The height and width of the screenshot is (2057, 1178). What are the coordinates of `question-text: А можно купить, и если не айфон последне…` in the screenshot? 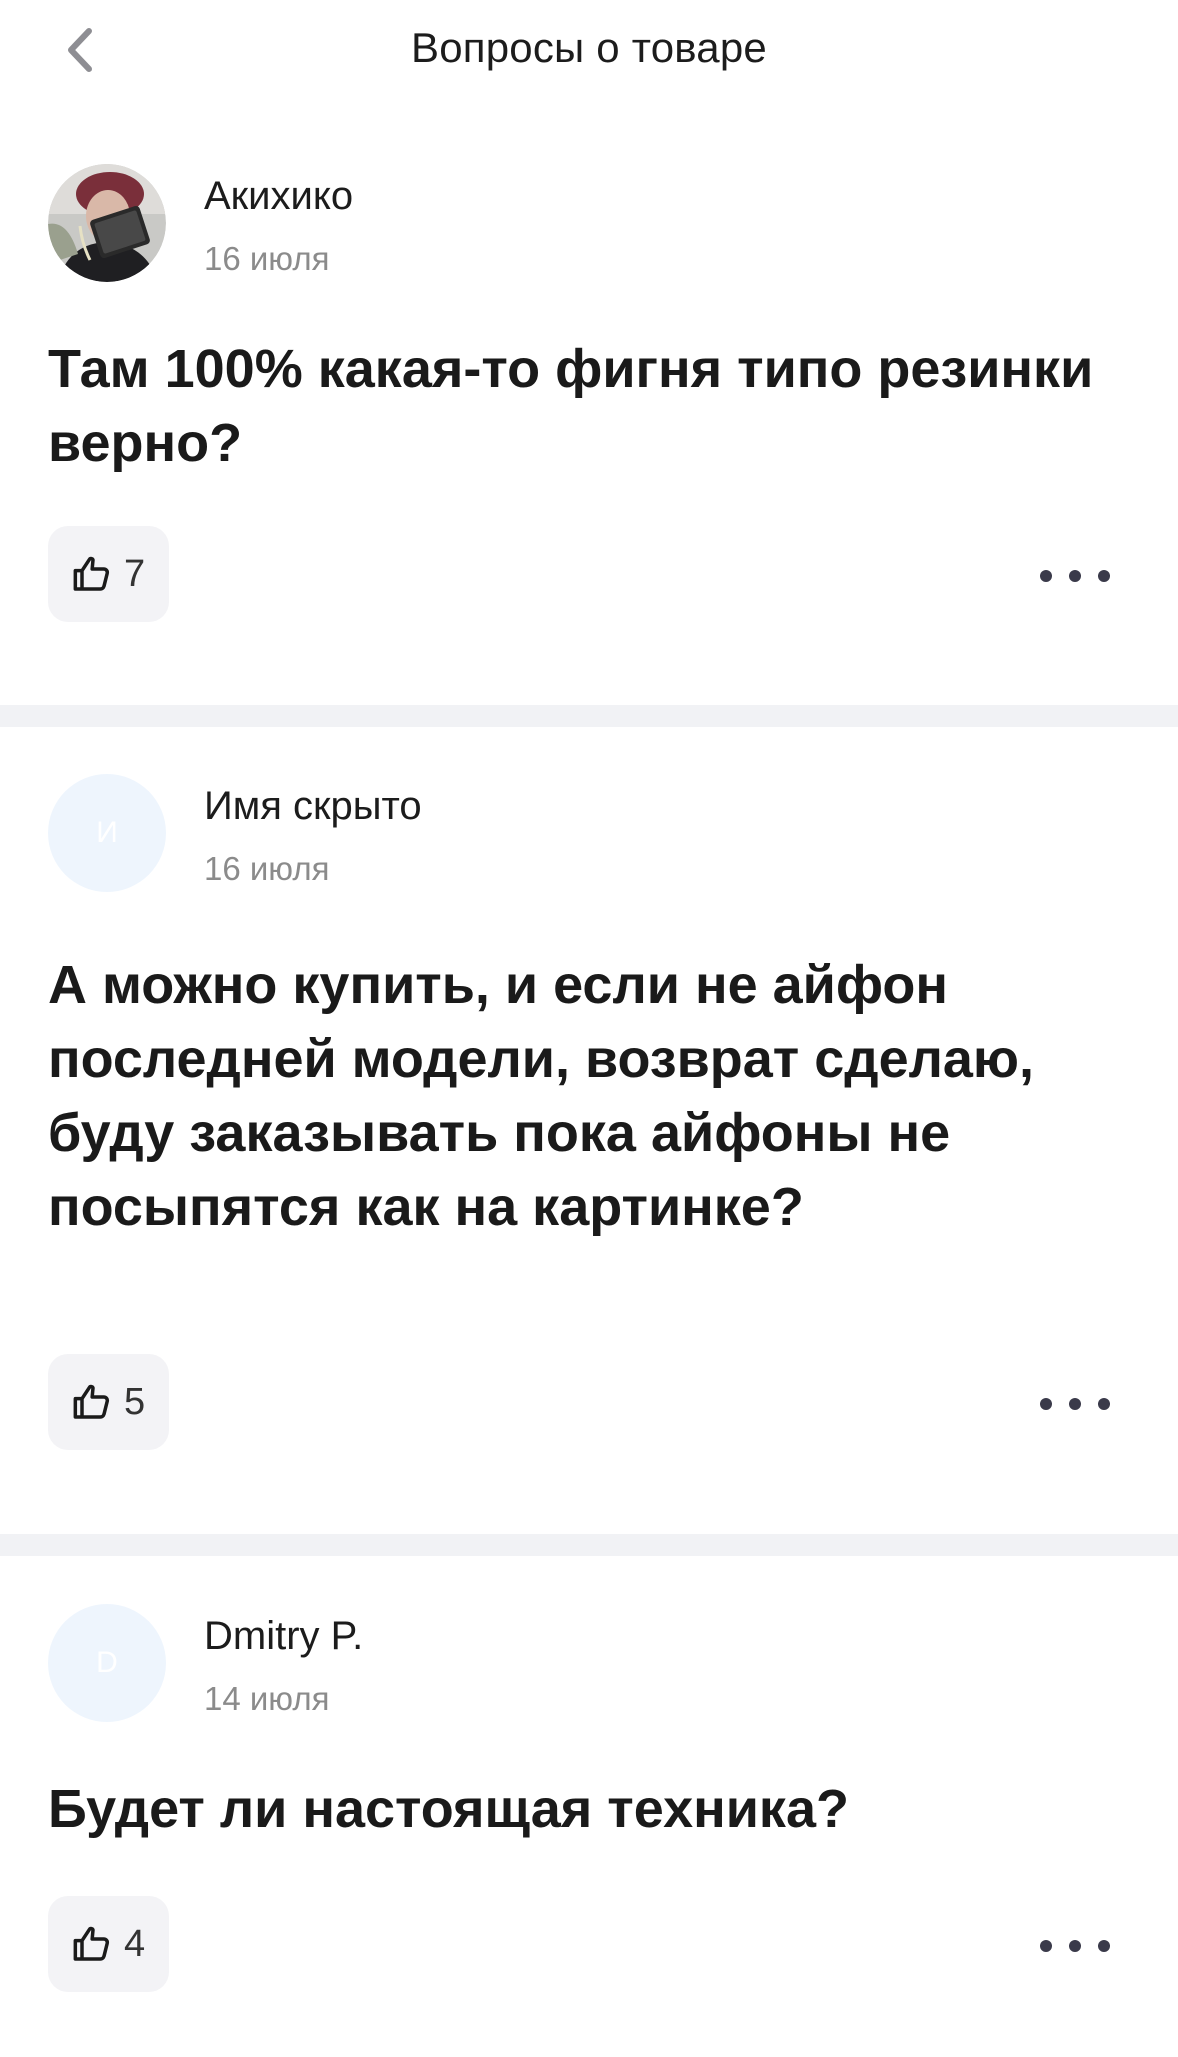 It's located at (541, 1096).